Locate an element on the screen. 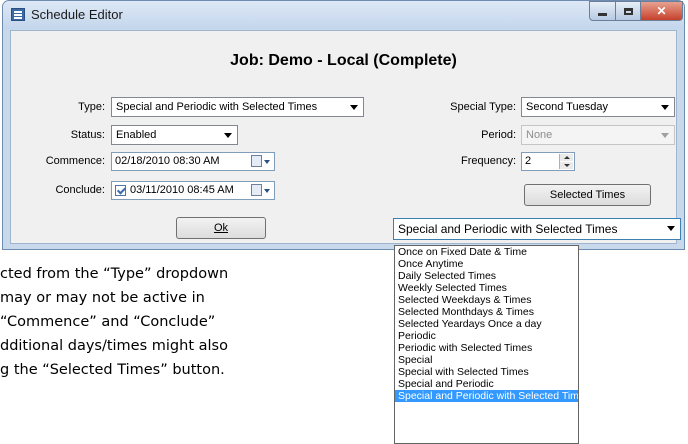  maximize-button is located at coordinates (628, 11).